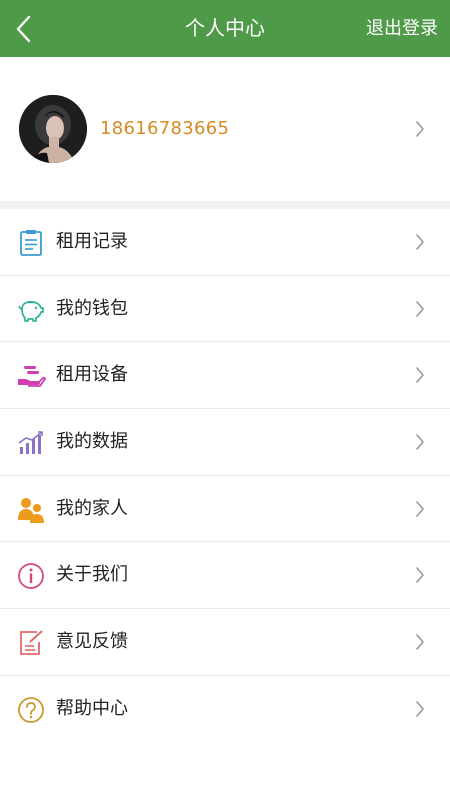 Image resolution: width=450 pixels, height=800 pixels. What do you see at coordinates (31, 710) in the screenshot?
I see `help-icon` at bounding box center [31, 710].